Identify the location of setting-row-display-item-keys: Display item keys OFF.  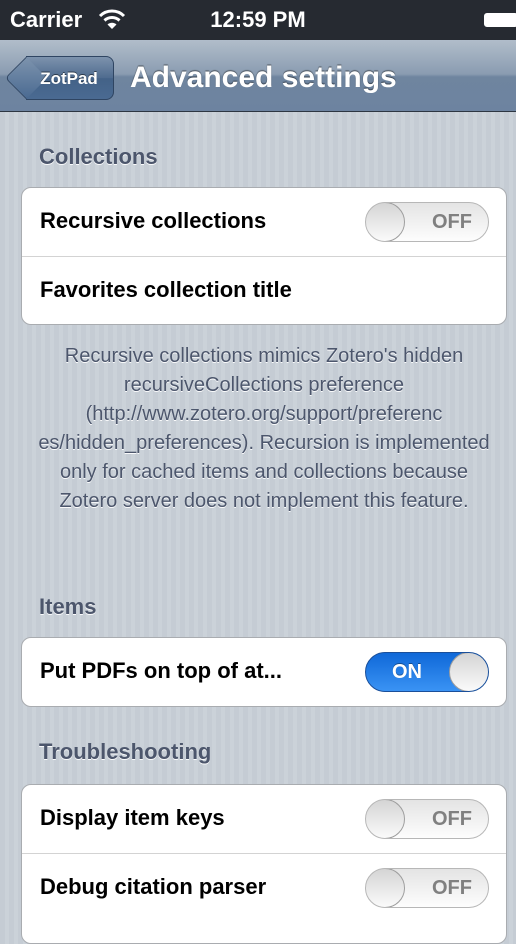
(264, 819).